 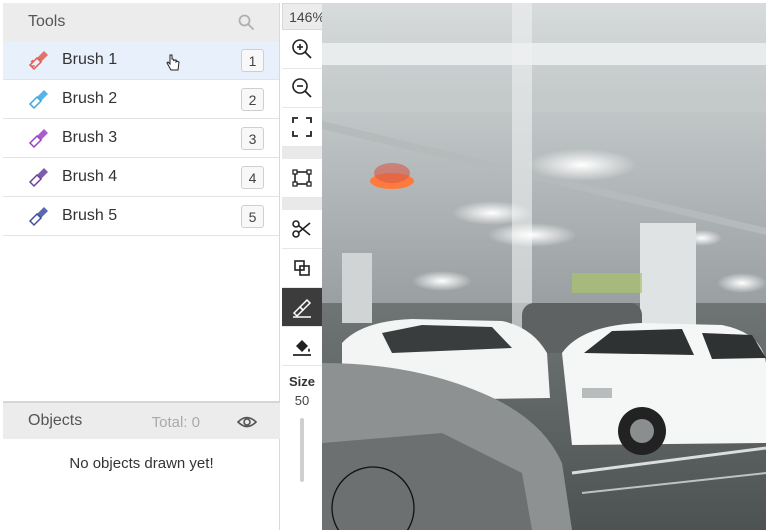 I want to click on zoom-in-button, so click(x=302, y=49).